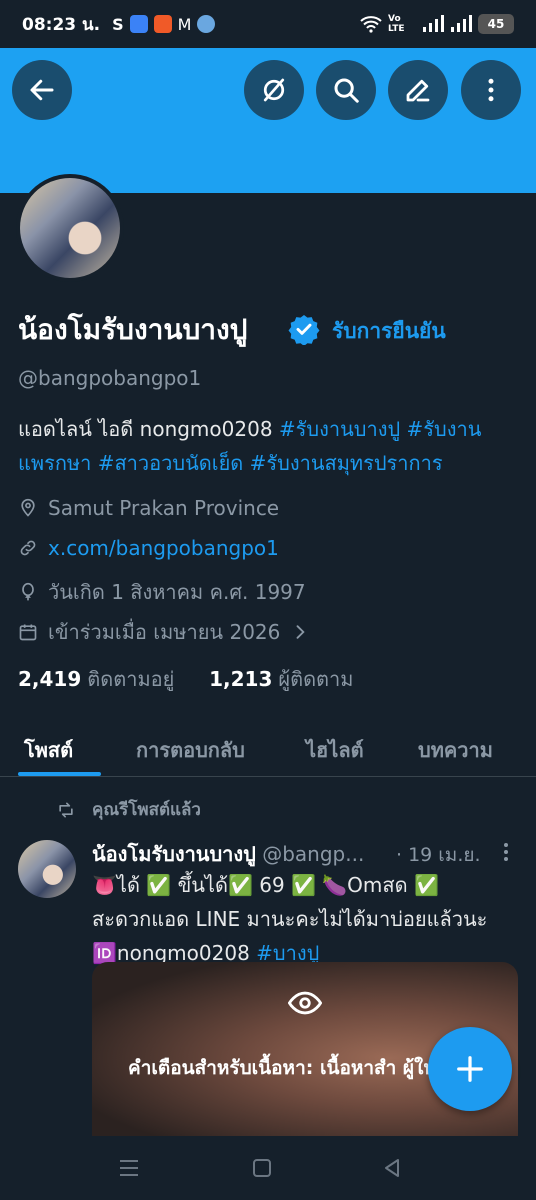  Describe the element at coordinates (268, 24) in the screenshot. I see `status-bar: 08:23 น. S M Vo LTE 45` at that location.